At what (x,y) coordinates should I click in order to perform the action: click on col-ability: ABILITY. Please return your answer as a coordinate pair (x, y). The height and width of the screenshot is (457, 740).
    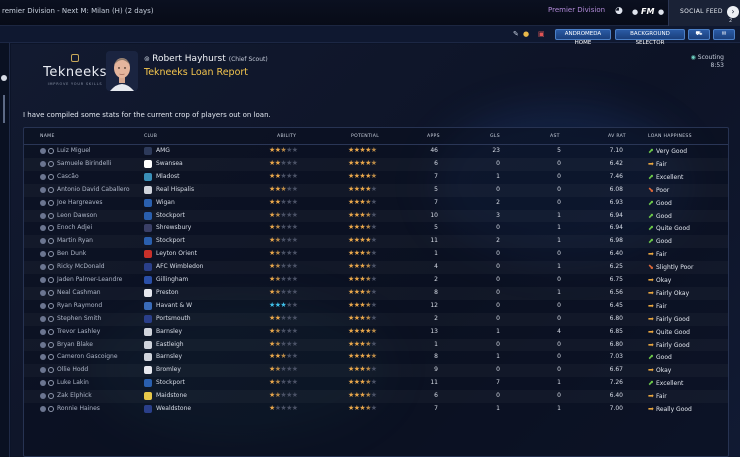
    Looking at the image, I should click on (286, 136).